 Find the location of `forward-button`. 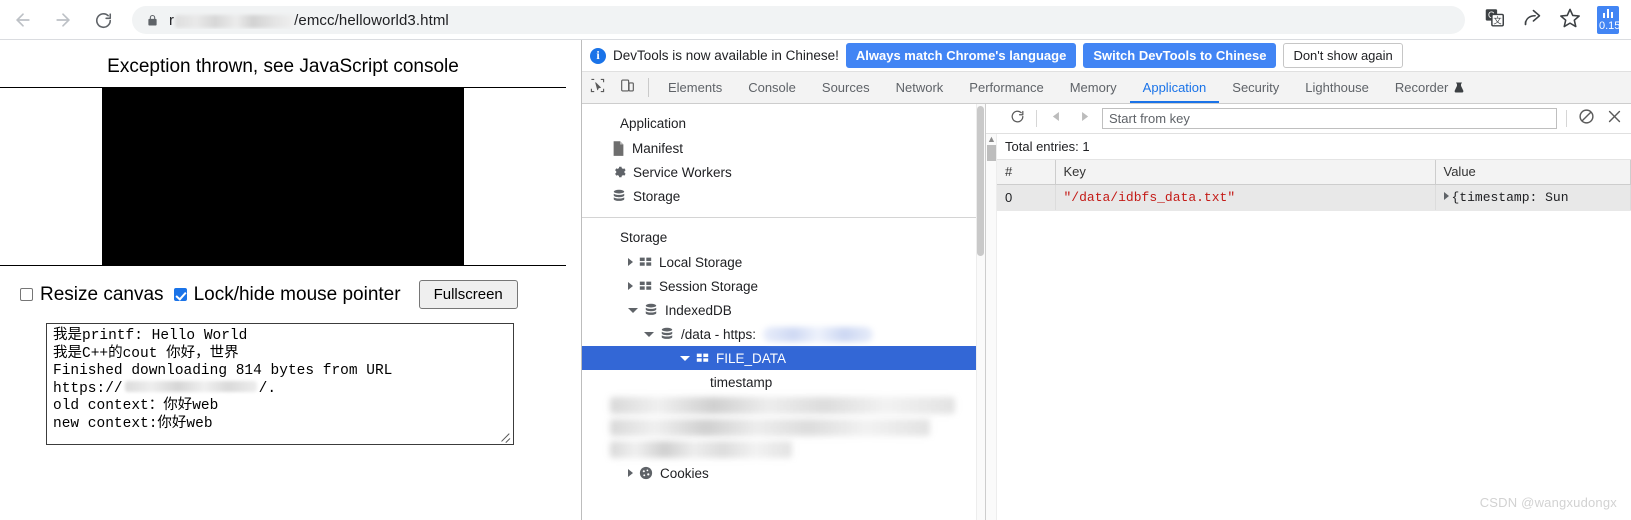

forward-button is located at coordinates (63, 20).